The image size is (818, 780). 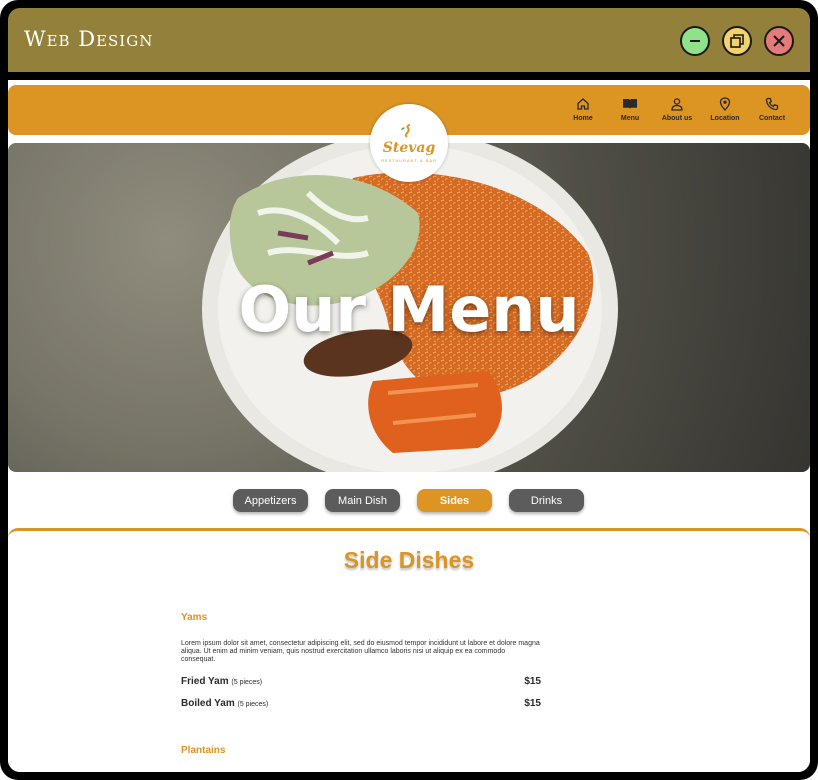 What do you see at coordinates (546, 500) in the screenshot?
I see `tab-drinks: Drinks` at bounding box center [546, 500].